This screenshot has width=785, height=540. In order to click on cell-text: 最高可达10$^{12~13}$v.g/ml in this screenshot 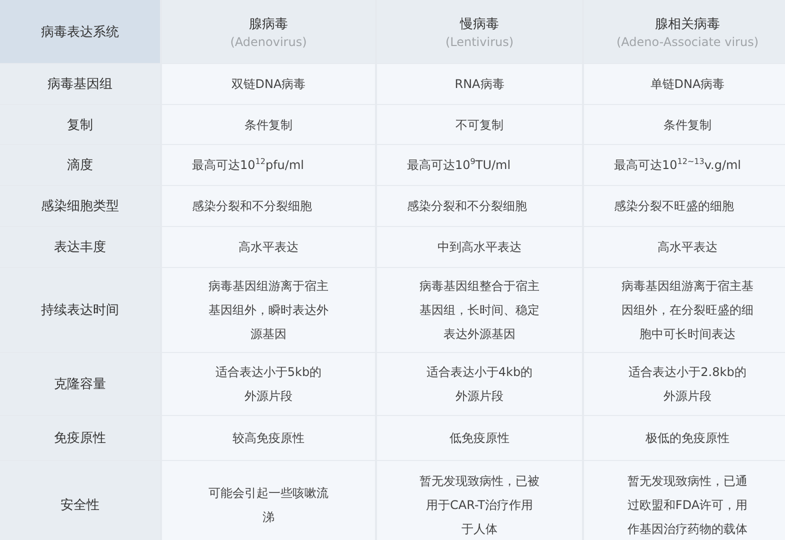, I will do `click(678, 165)`.